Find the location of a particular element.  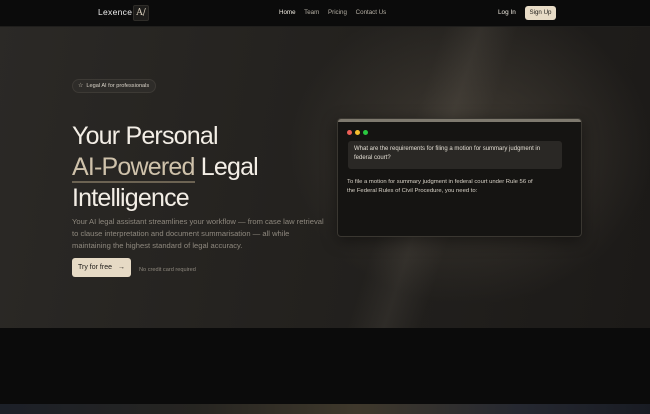

nav-link-pricing: Pricing is located at coordinates (337, 12).